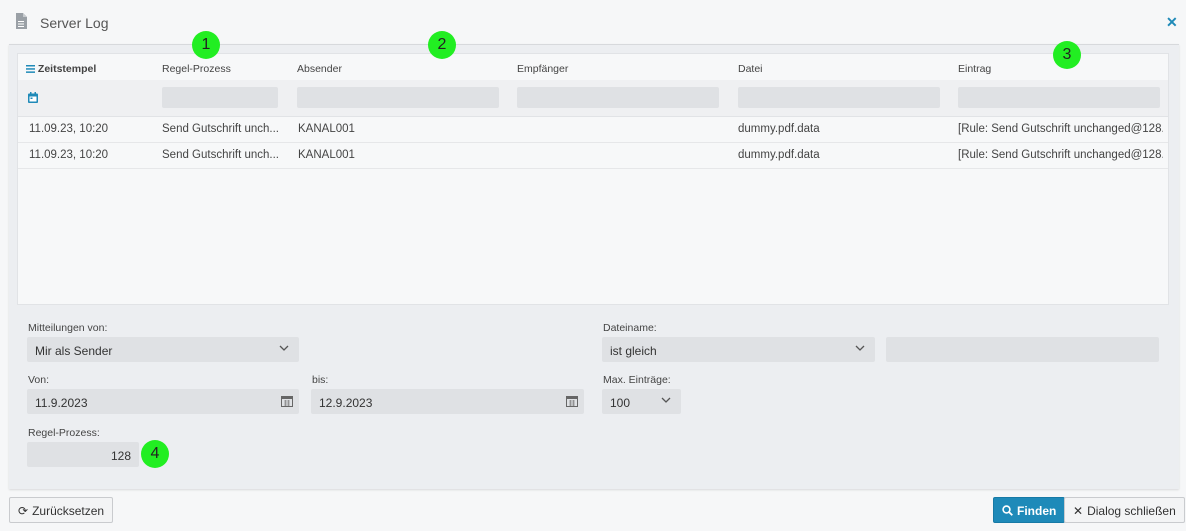 The image size is (1186, 531). What do you see at coordinates (163, 401) in the screenshot?
I see `von-date-input: 11.9.2023` at bounding box center [163, 401].